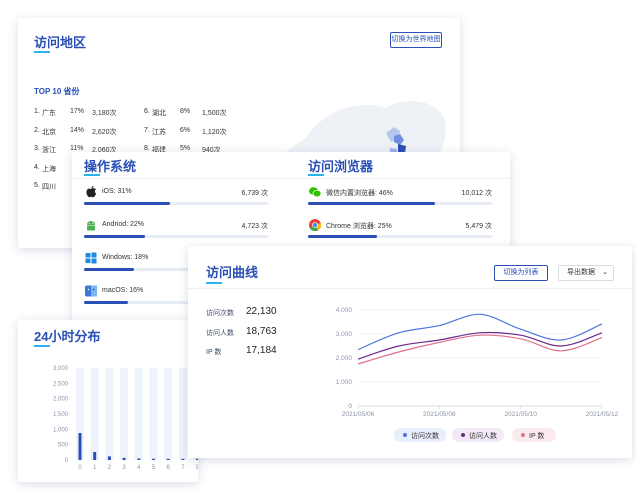  I want to click on province-name: 广东, so click(49, 113).